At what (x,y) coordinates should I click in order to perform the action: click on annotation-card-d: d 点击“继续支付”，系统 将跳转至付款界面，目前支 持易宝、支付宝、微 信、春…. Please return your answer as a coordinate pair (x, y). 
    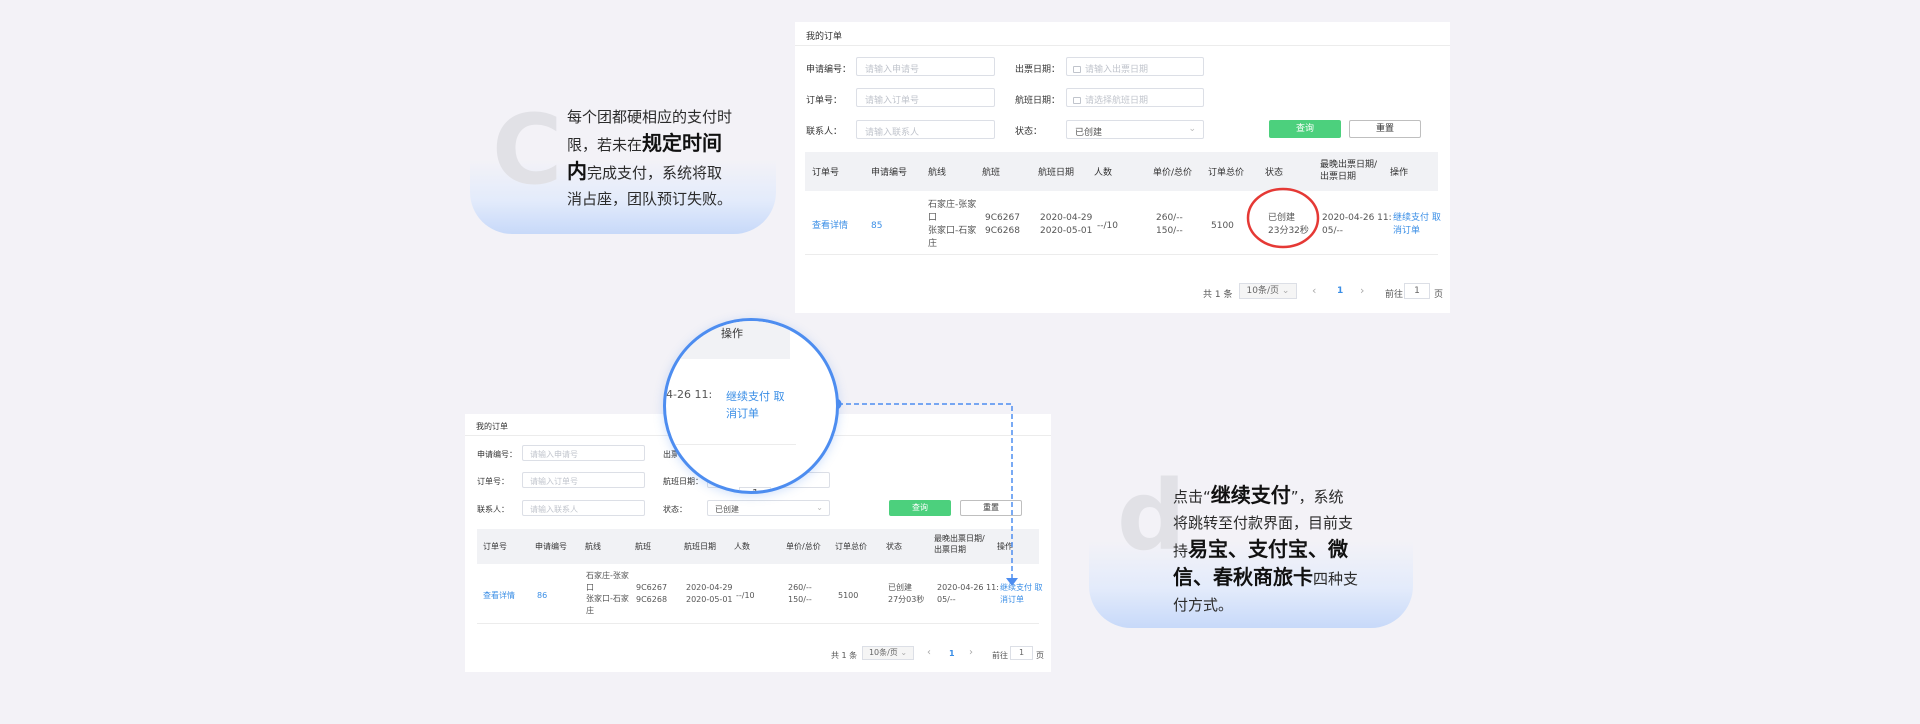
    Looking at the image, I should click on (1251, 548).